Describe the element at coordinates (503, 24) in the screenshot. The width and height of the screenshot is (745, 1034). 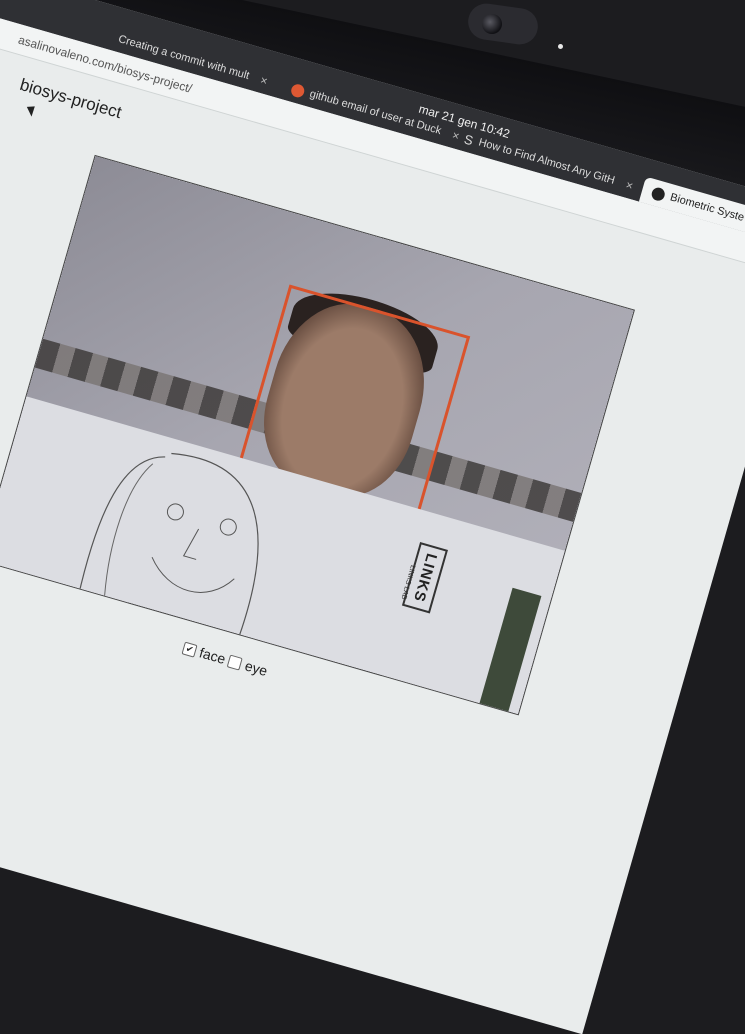
I see `webcam-housing` at that location.